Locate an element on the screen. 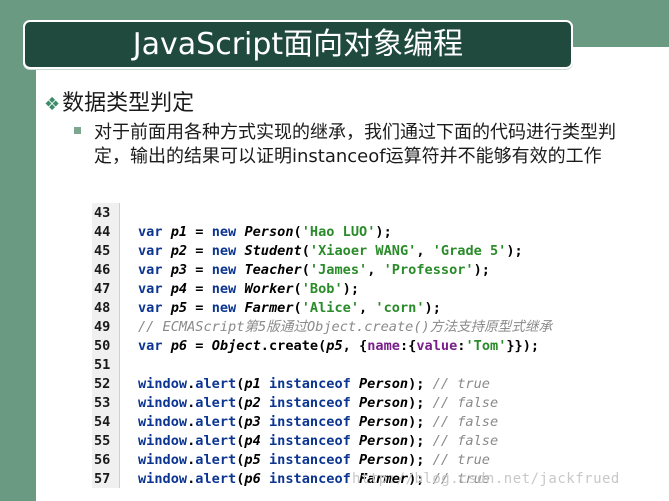 Image resolution: width=669 pixels, height=501 pixels. line-number: 47 is located at coordinates (102, 289).